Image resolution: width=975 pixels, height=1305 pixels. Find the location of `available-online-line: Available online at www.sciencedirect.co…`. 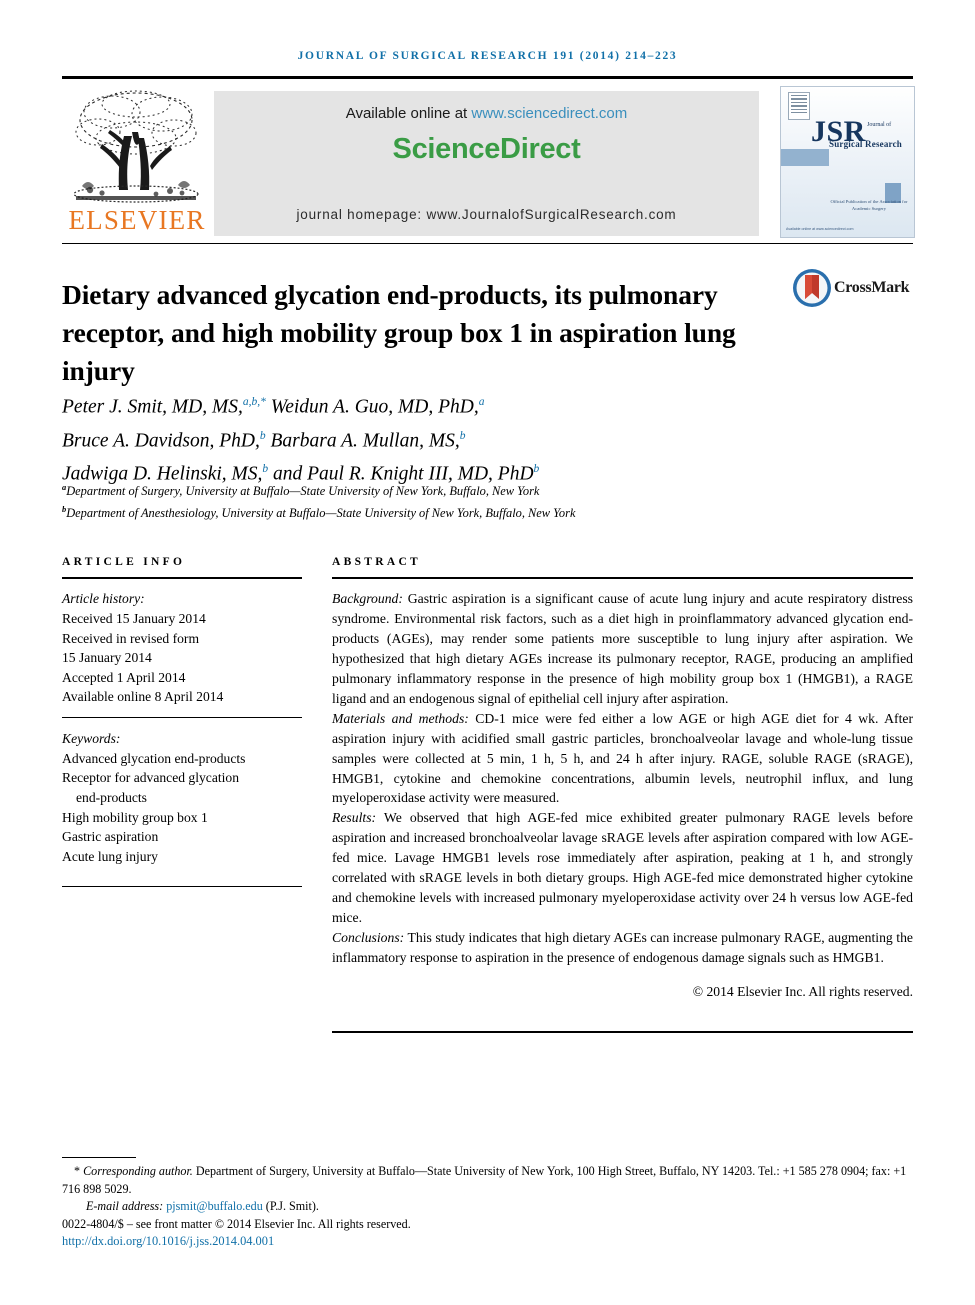

available-online-line: Available online at www.sciencedirect.co… is located at coordinates (486, 113).